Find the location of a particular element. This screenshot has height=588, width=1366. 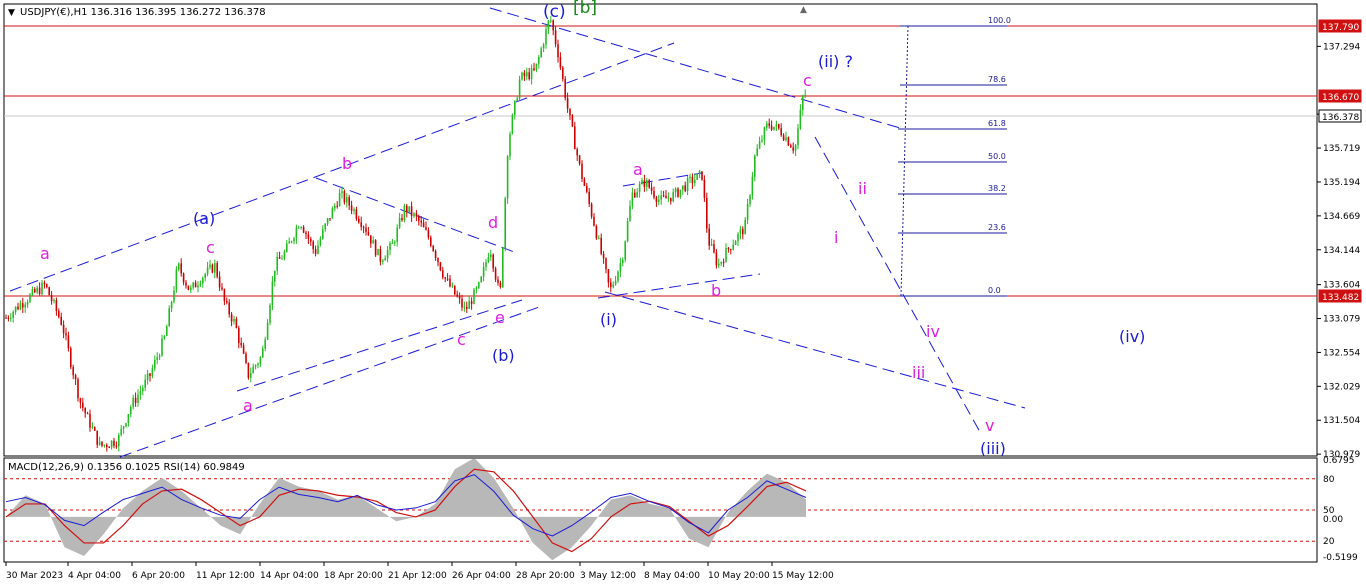

chart-menu-arrow-icon: ▼ is located at coordinates (11, 13).